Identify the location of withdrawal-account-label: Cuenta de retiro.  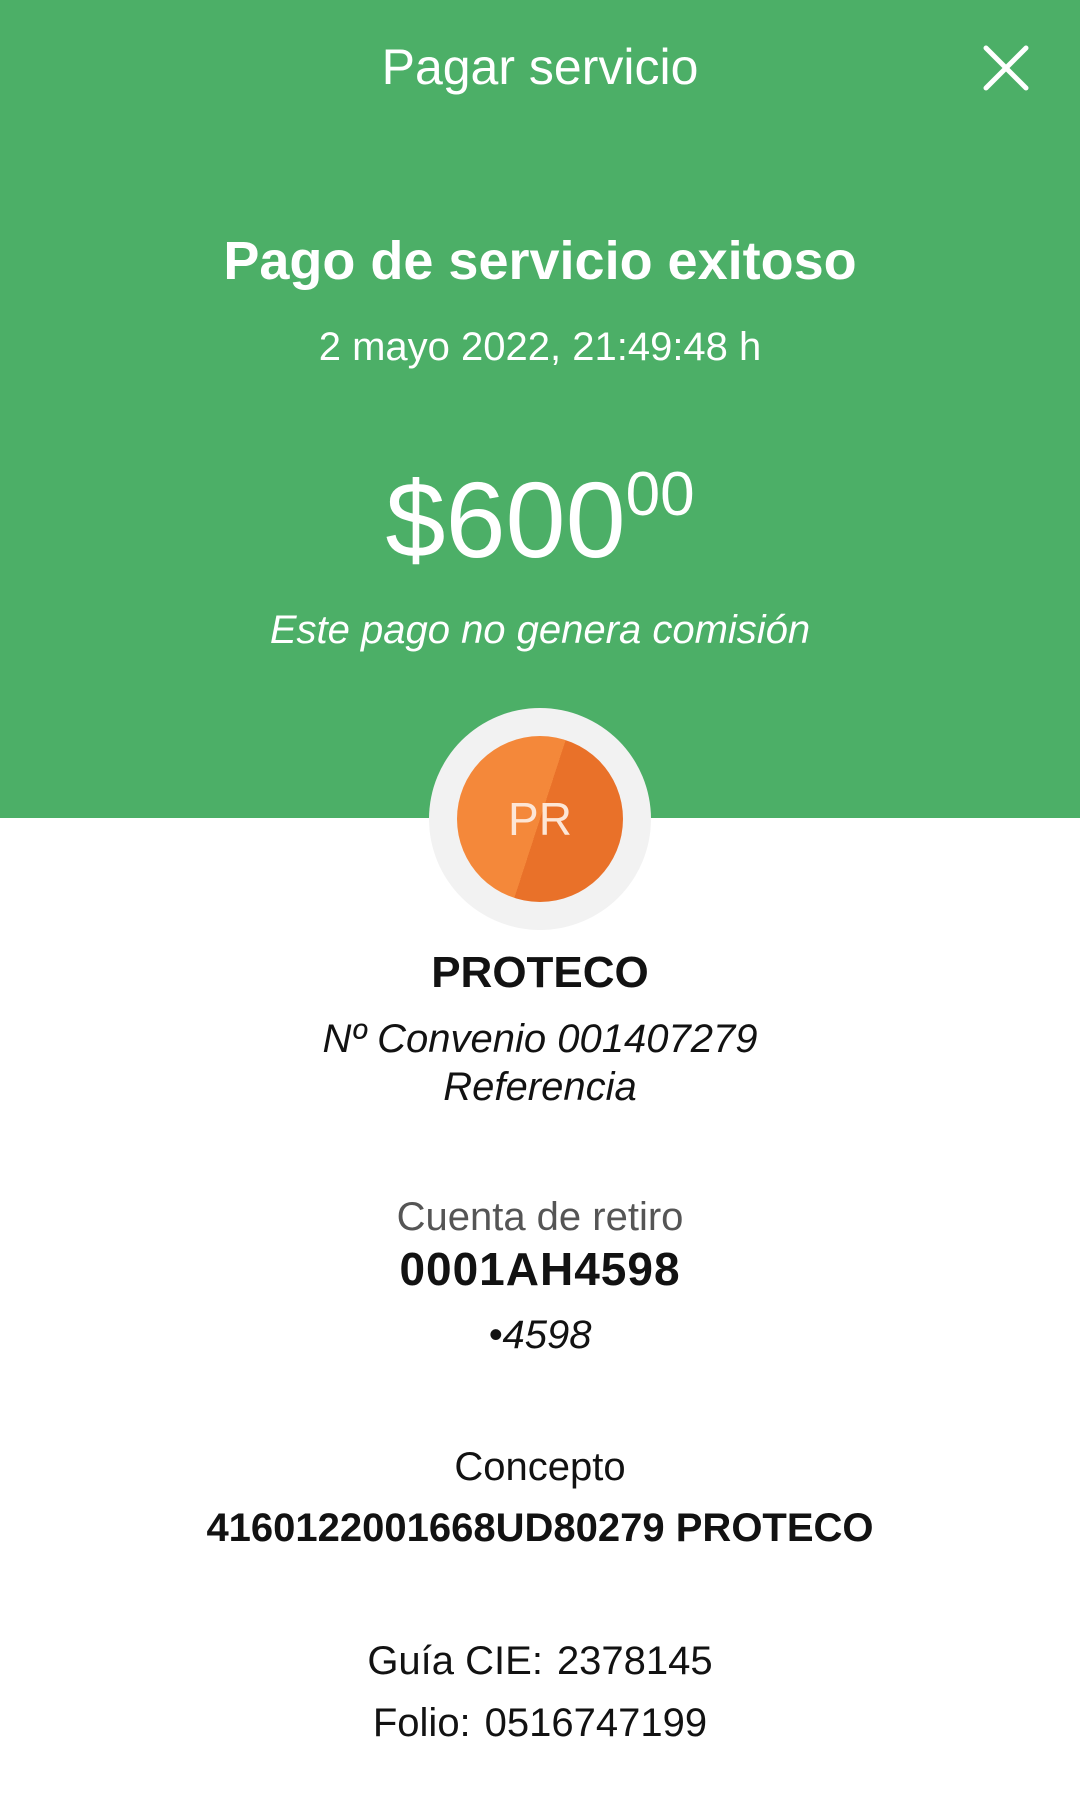
(540, 1217).